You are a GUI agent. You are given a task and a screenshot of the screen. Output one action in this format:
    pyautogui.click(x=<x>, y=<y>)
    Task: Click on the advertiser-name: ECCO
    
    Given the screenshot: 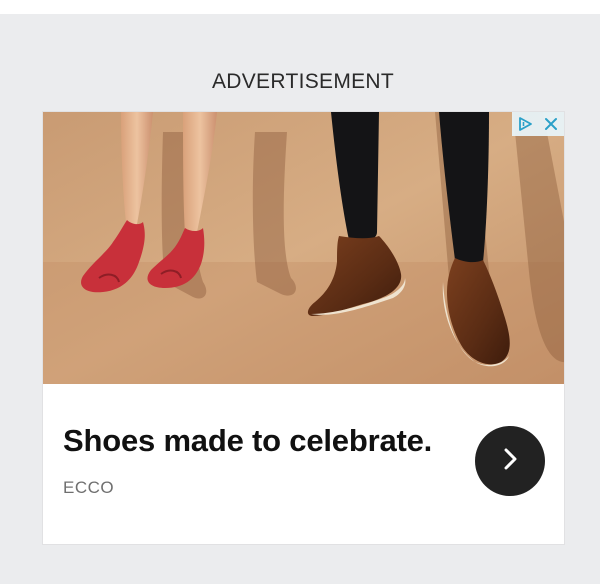 What is the action you would take?
    pyautogui.click(x=89, y=487)
    